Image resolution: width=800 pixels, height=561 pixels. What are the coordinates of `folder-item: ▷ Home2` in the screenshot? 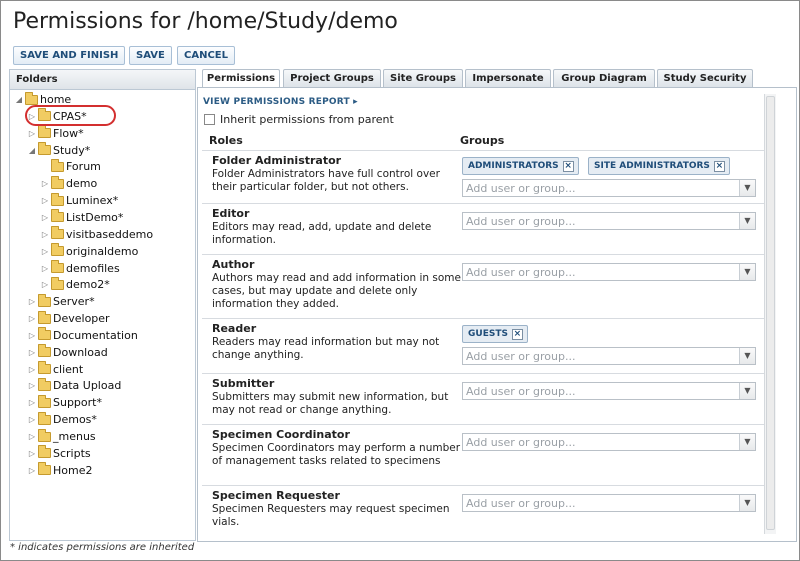 It's located at (59, 470).